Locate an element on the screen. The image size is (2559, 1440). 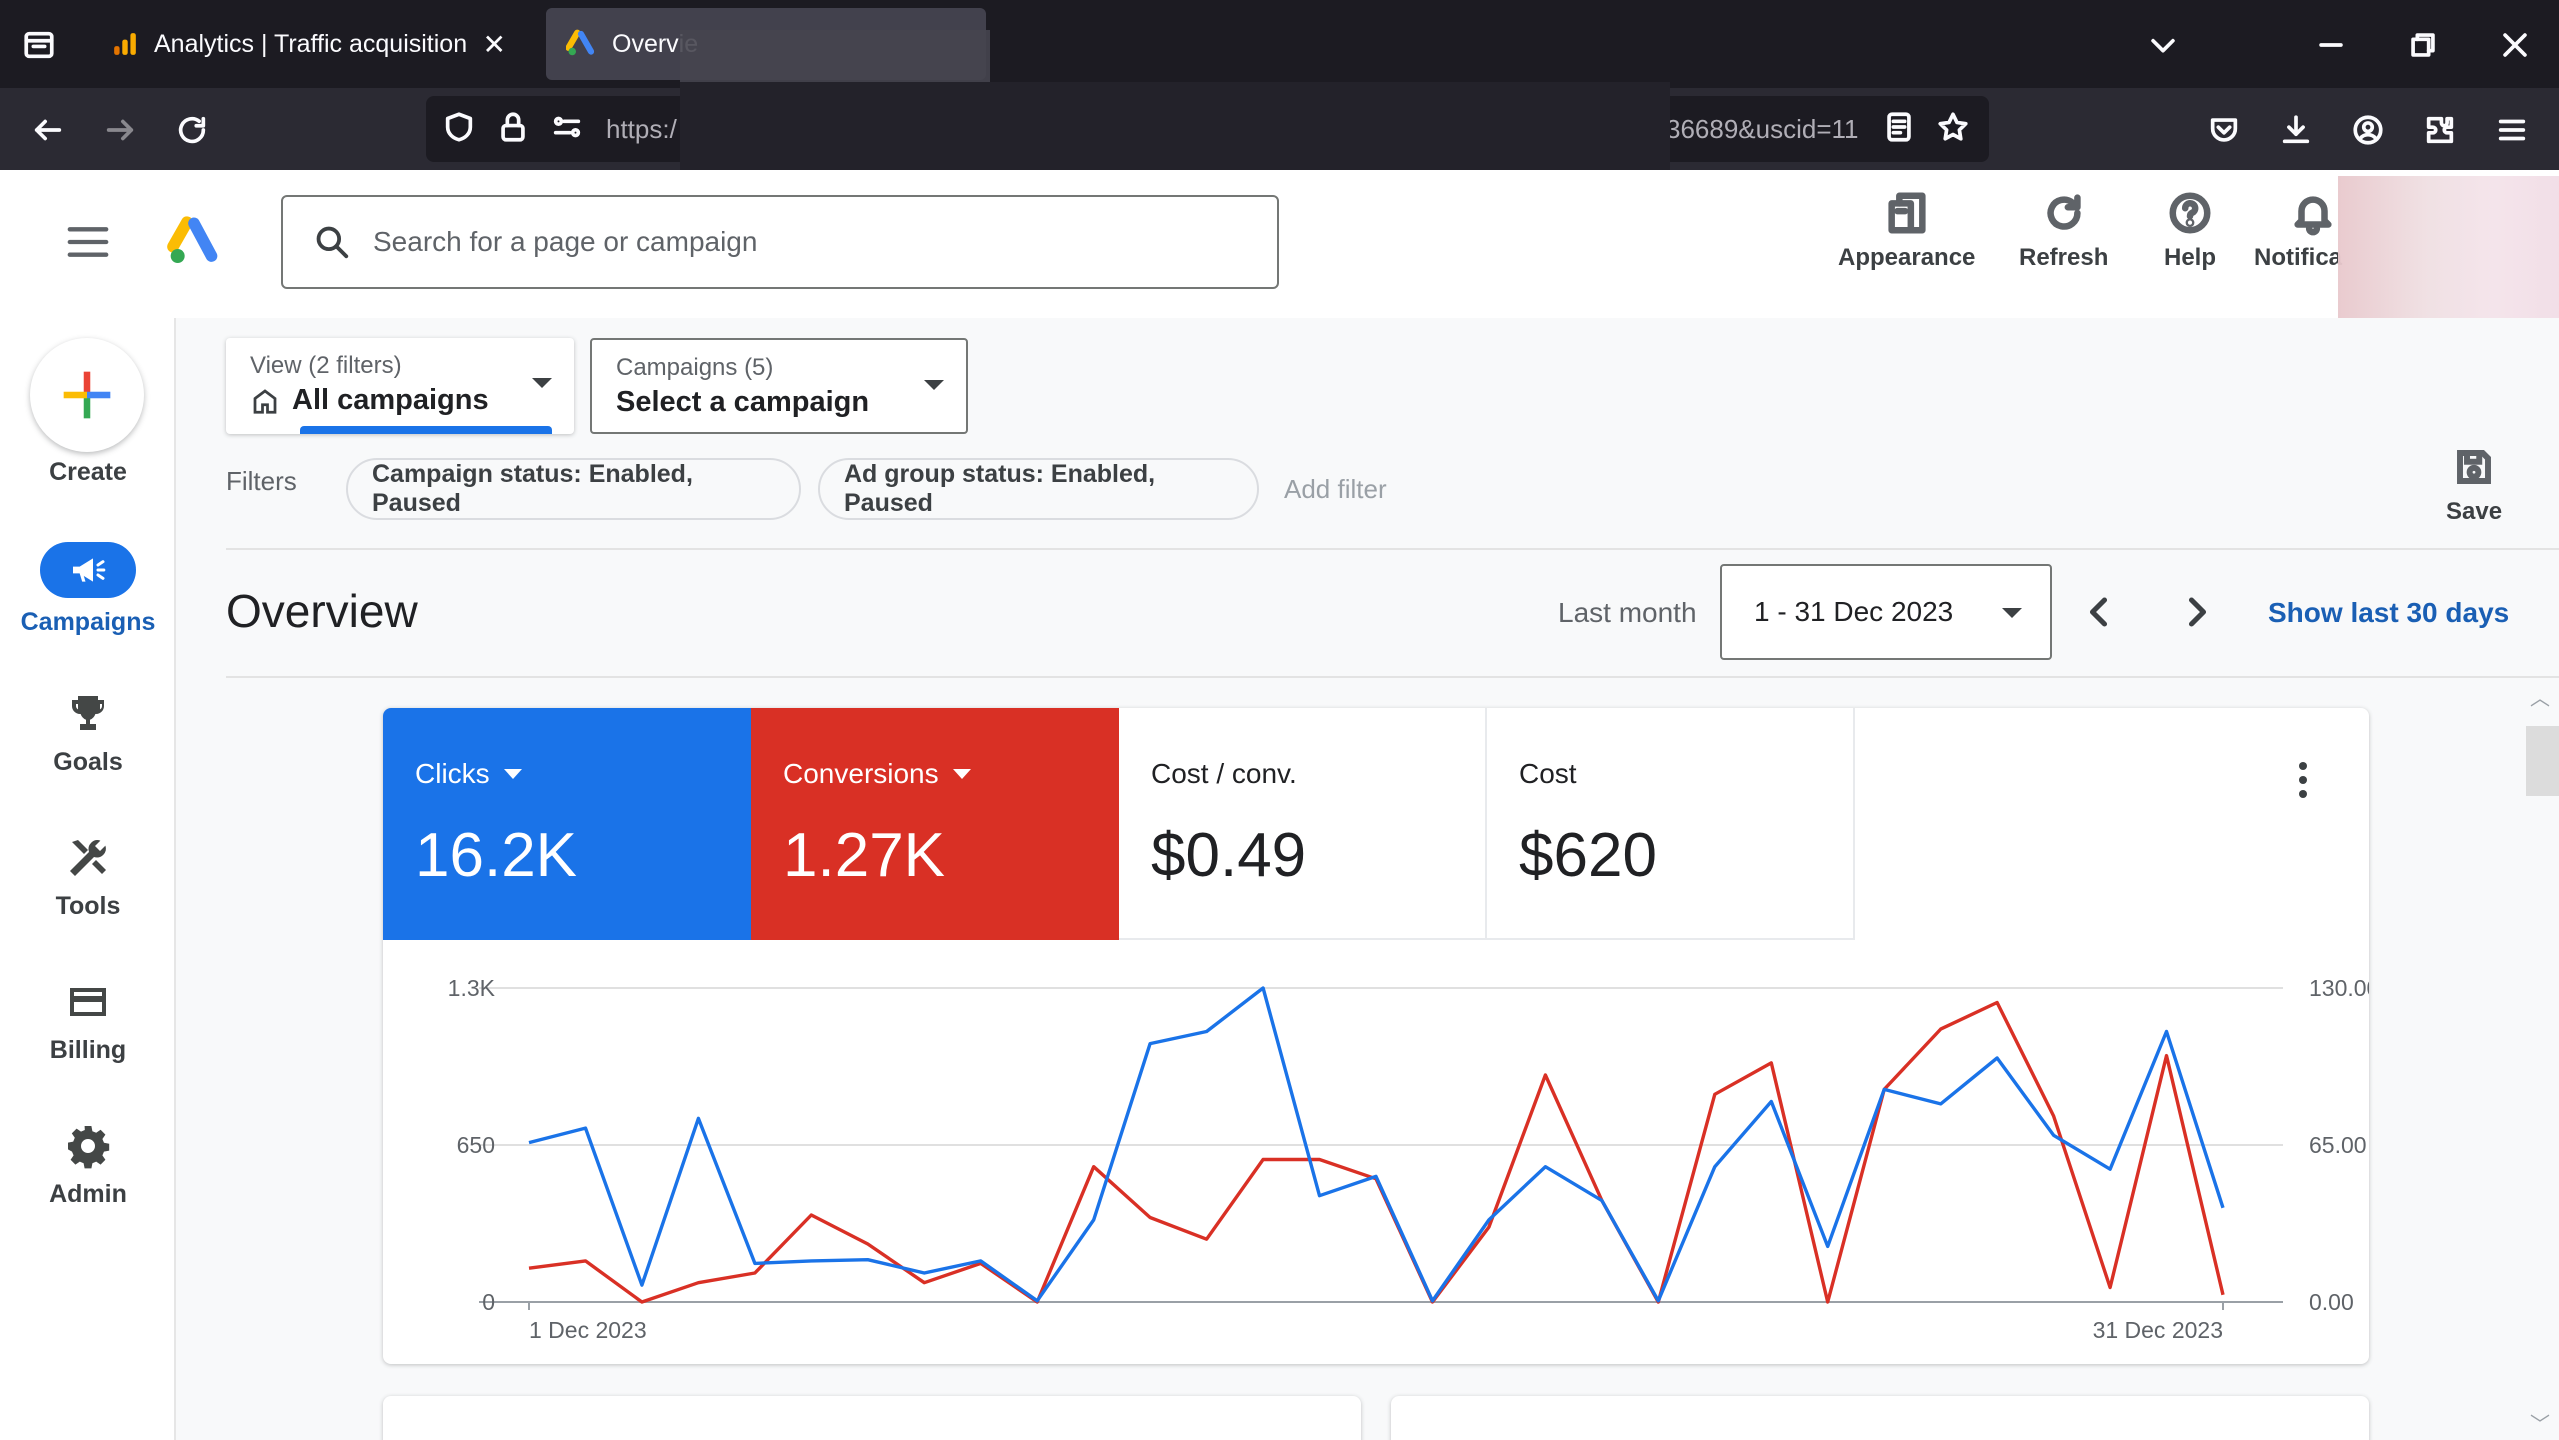
chevron-left-icon is located at coordinates (2098, 612).